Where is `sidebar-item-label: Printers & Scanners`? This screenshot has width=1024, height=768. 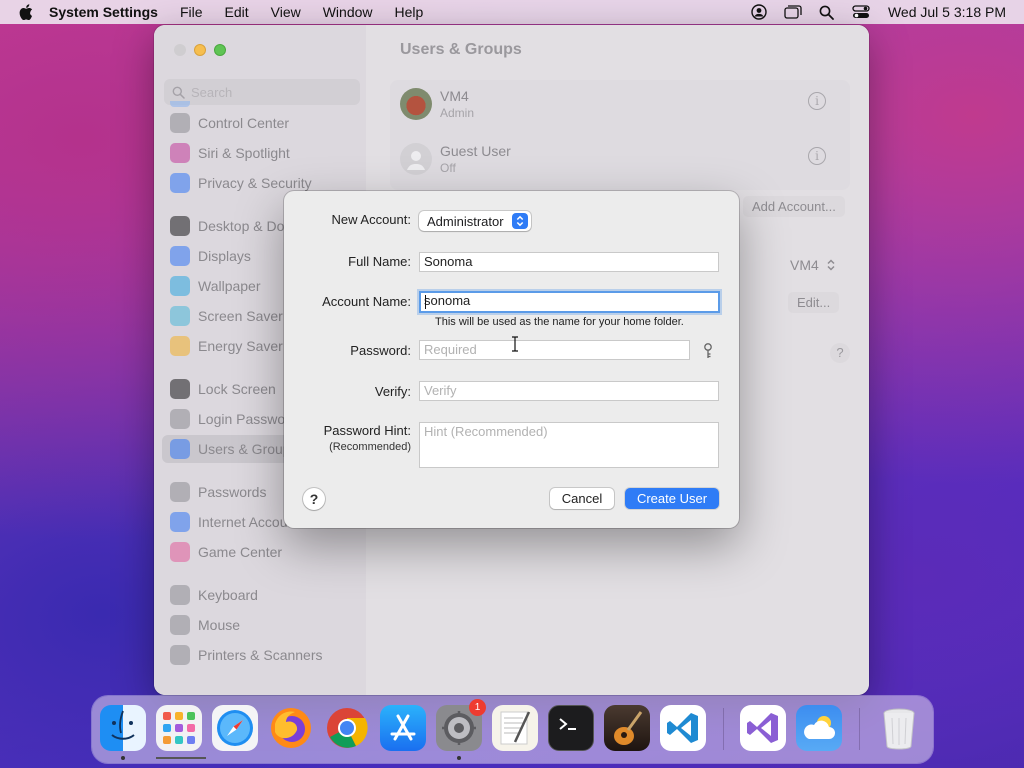 sidebar-item-label: Printers & Scanners is located at coordinates (260, 655).